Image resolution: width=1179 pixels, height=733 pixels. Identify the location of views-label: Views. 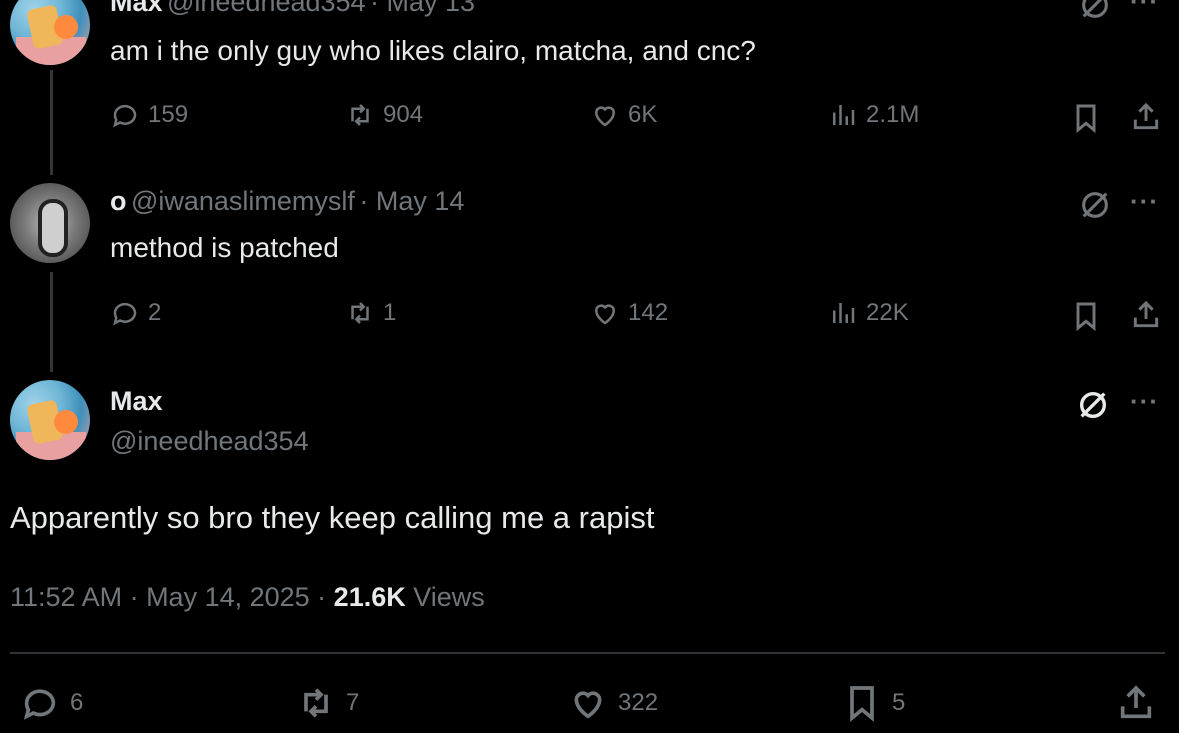
(445, 597).